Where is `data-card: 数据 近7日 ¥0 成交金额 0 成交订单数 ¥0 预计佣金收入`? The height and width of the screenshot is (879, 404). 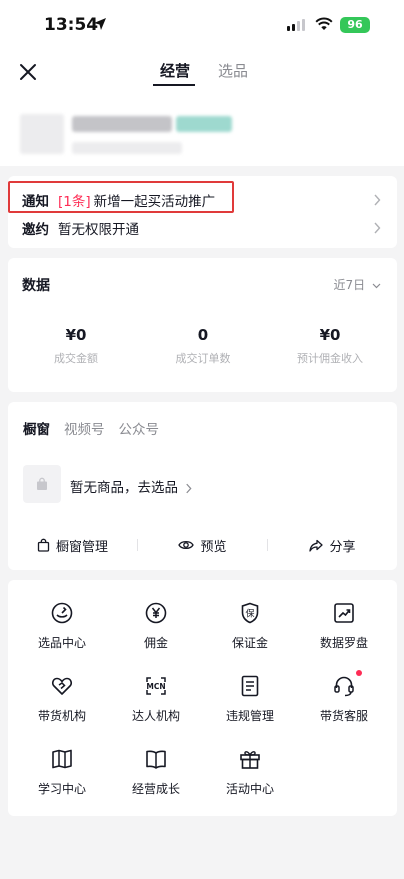
data-card: 数据 近7日 ¥0 成交金额 0 成交订单数 ¥0 预计佣金收入 is located at coordinates (202, 325).